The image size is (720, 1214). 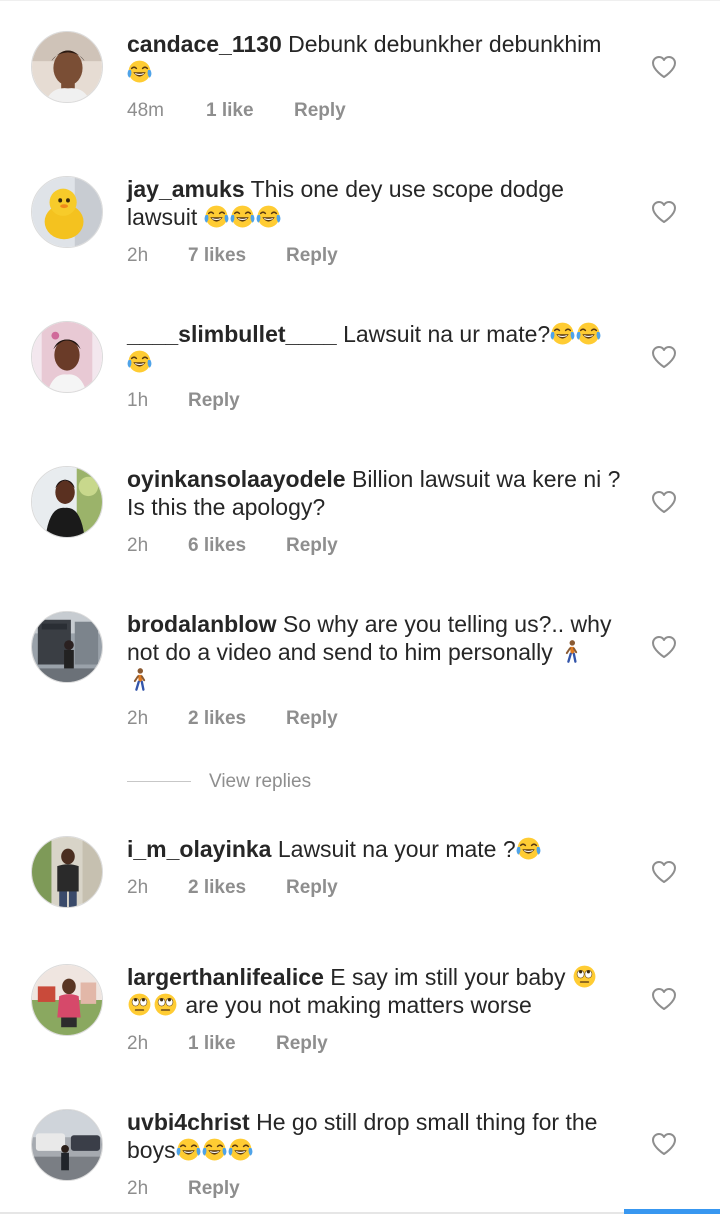 I want to click on comment-body: E say im still your baby, so click(x=448, y=977).